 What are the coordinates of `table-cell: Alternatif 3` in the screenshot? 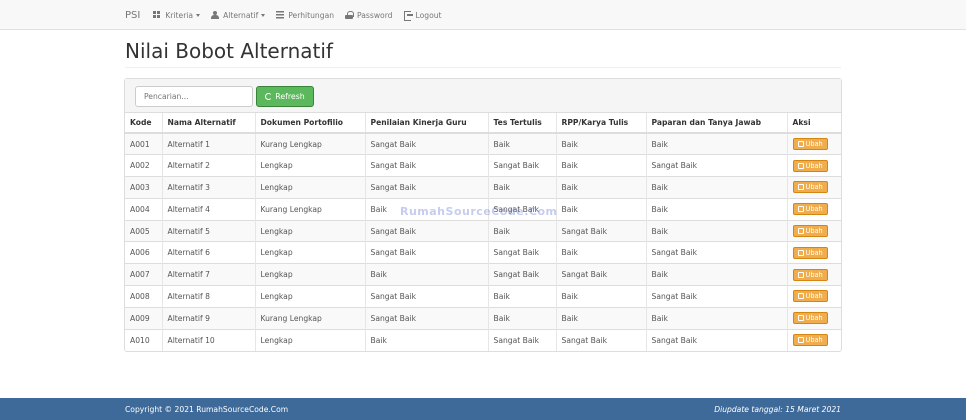 It's located at (208, 187).